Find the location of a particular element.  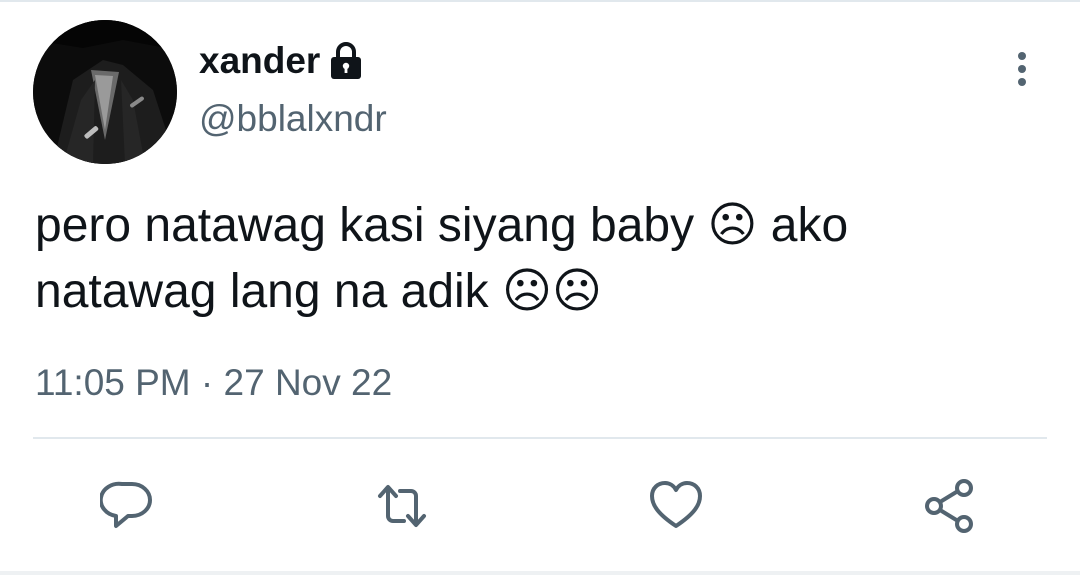

reply-icon is located at coordinates (126, 504).